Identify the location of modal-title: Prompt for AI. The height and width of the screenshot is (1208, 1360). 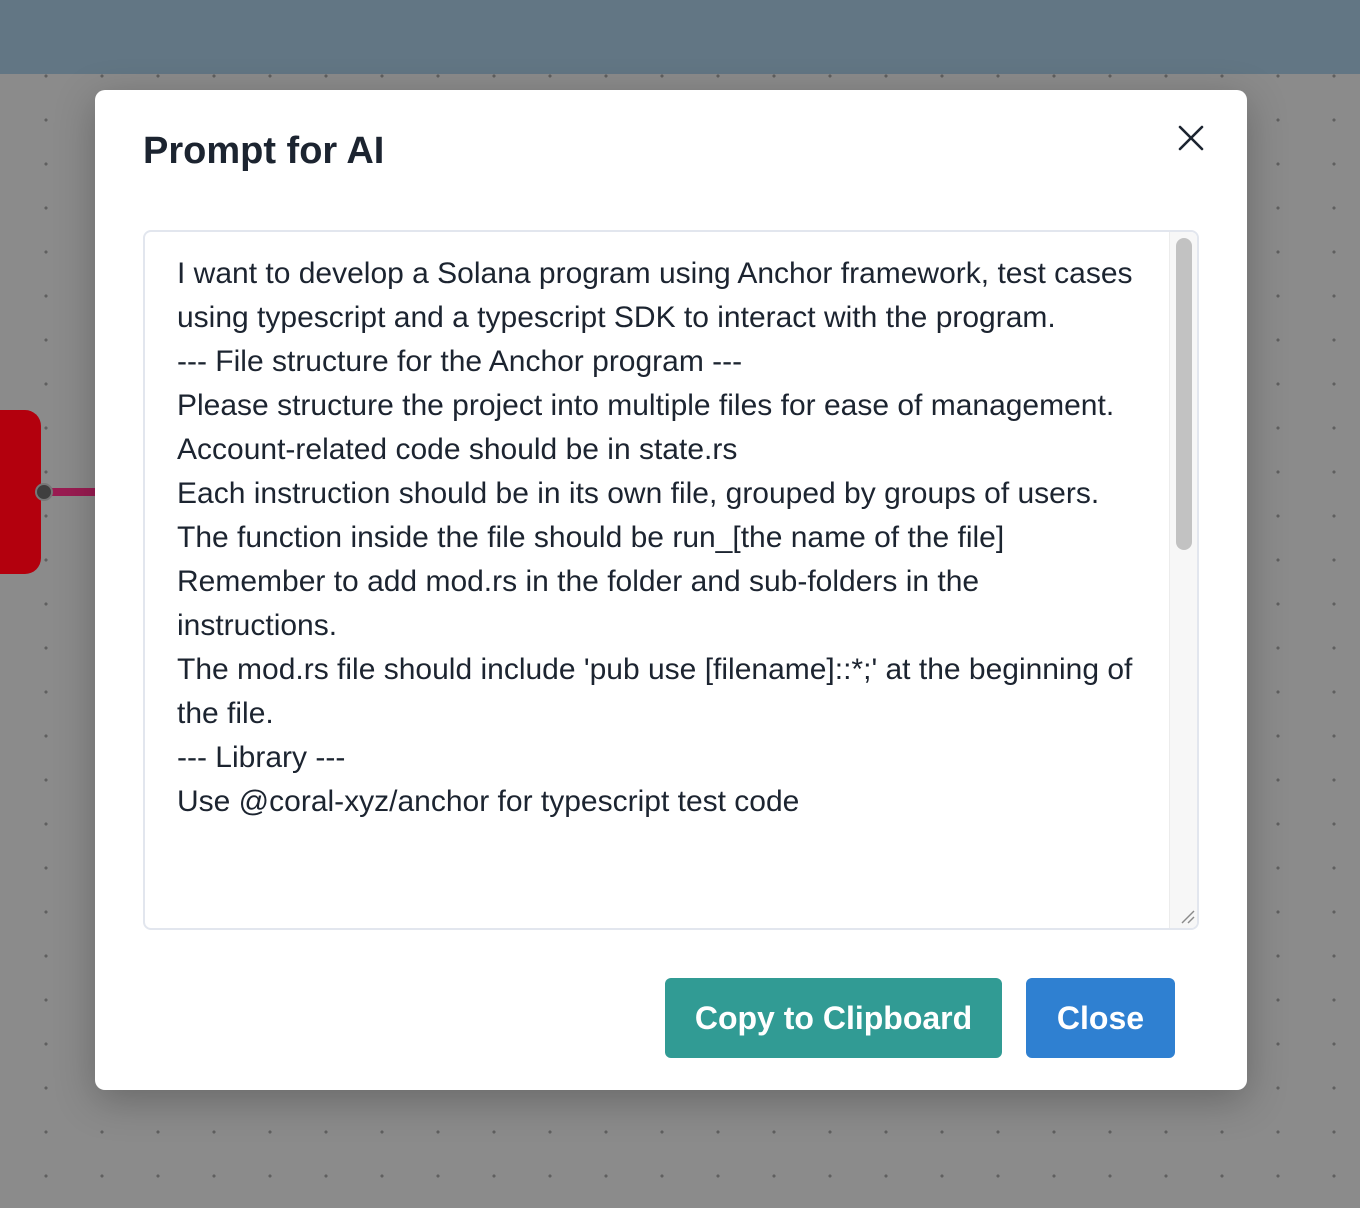
(264, 151).